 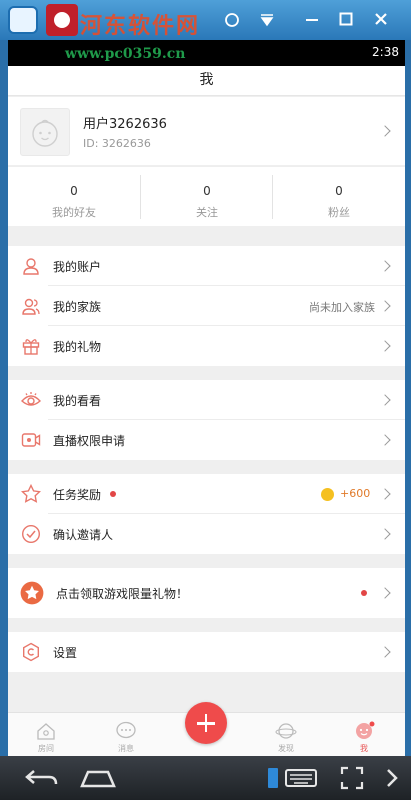 What do you see at coordinates (122, 594) in the screenshot?
I see `menu-item-game-gift-label: 点击领取游戏限量礼物！` at bounding box center [122, 594].